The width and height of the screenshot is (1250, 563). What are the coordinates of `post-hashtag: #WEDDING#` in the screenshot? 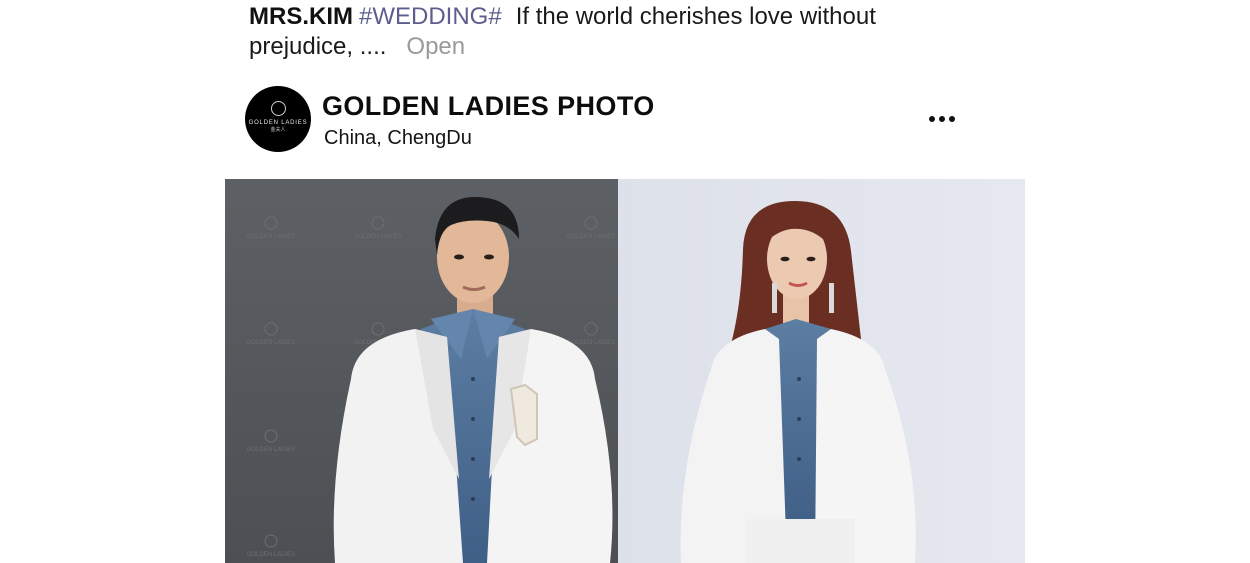 It's located at (430, 16).